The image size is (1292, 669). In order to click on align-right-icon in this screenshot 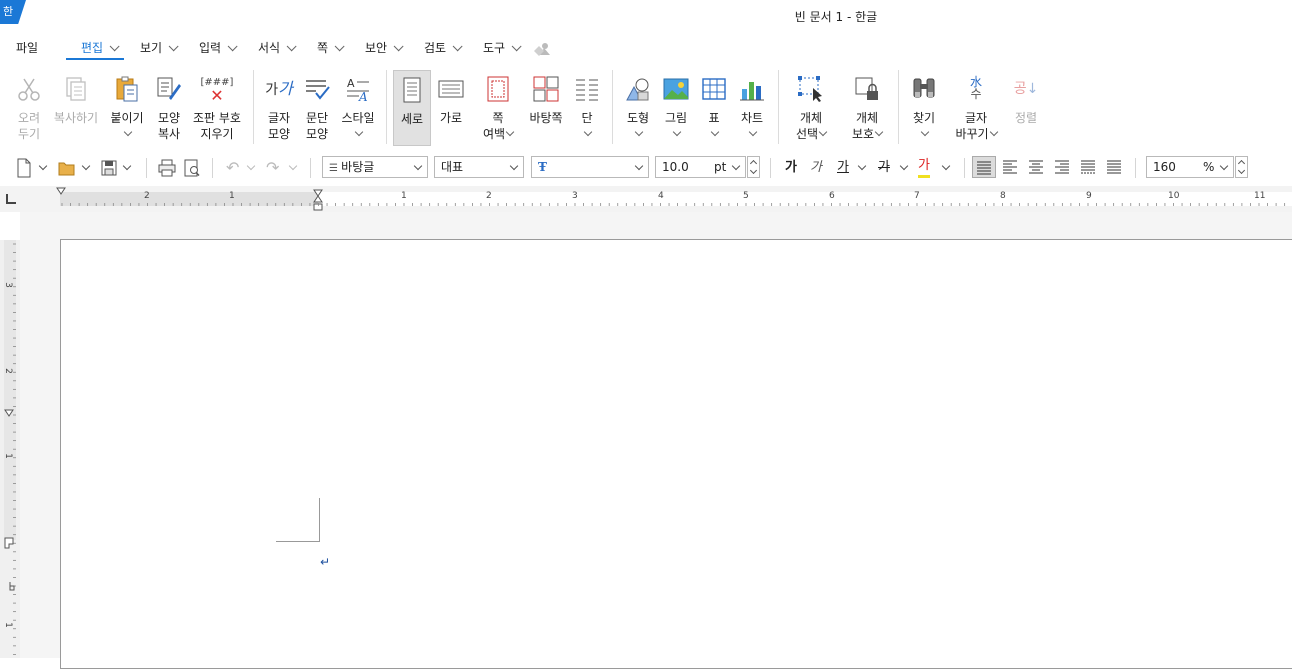, I will do `click(1062, 167)`.